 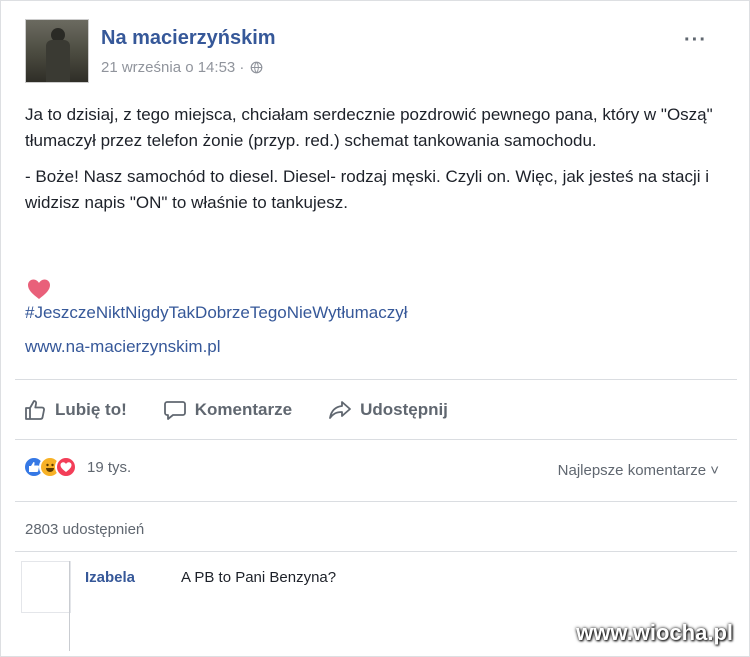 What do you see at coordinates (46, 587) in the screenshot?
I see `commenter-avatar` at bounding box center [46, 587].